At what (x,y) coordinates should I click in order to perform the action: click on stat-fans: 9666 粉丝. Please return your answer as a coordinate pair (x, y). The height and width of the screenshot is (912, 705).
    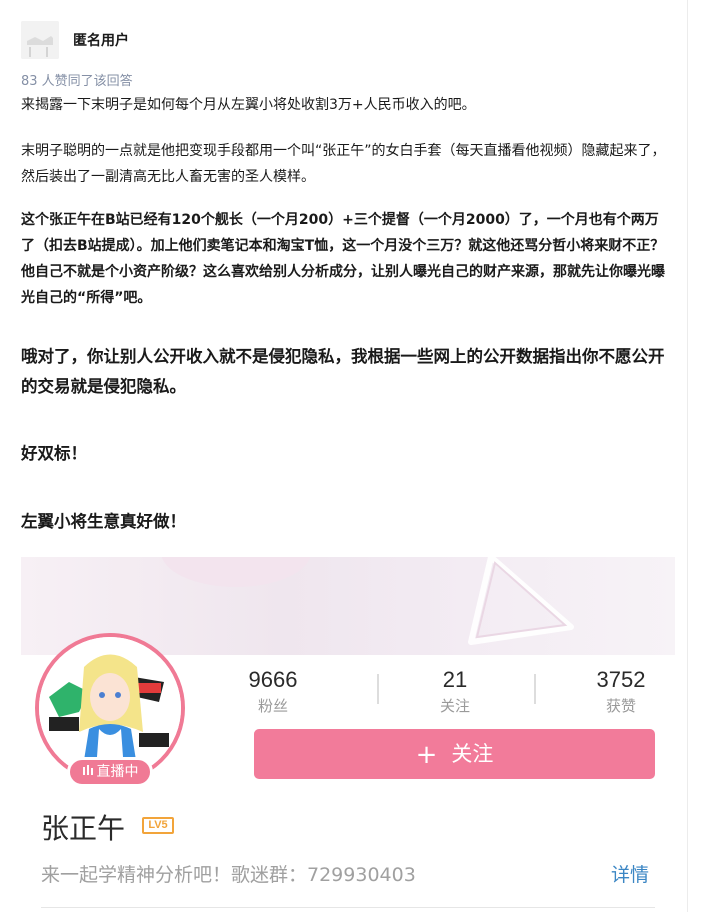
    Looking at the image, I should click on (273, 691).